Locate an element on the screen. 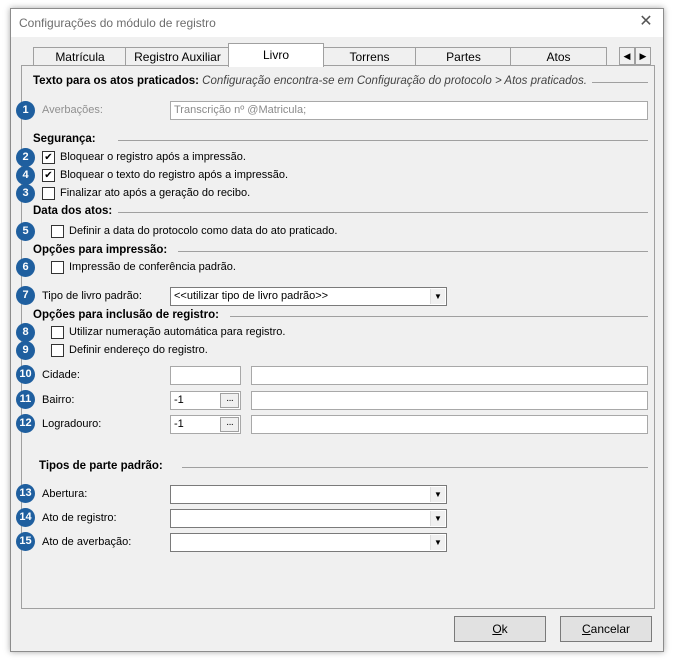 This screenshot has width=675, height=663. section-texto-title: Texto para os atos praticados: is located at coordinates (116, 81).